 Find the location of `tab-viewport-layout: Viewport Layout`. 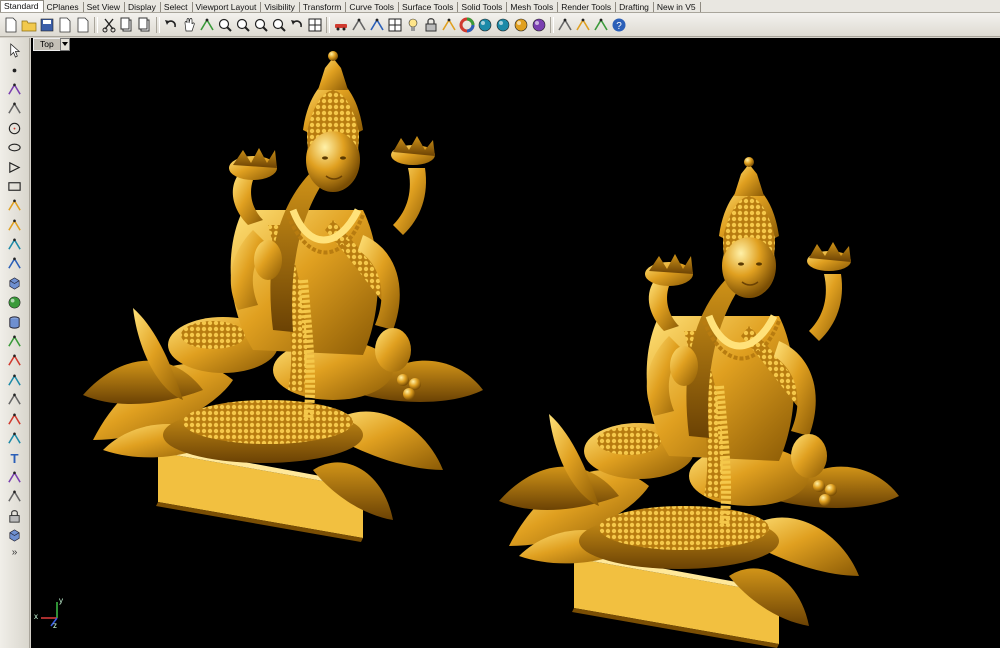

tab-viewport-layout: Viewport Layout is located at coordinates (227, 7).